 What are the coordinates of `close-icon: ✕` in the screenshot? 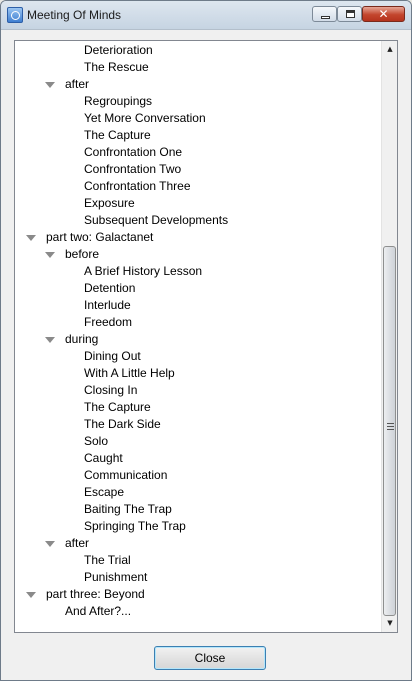 It's located at (383, 14).